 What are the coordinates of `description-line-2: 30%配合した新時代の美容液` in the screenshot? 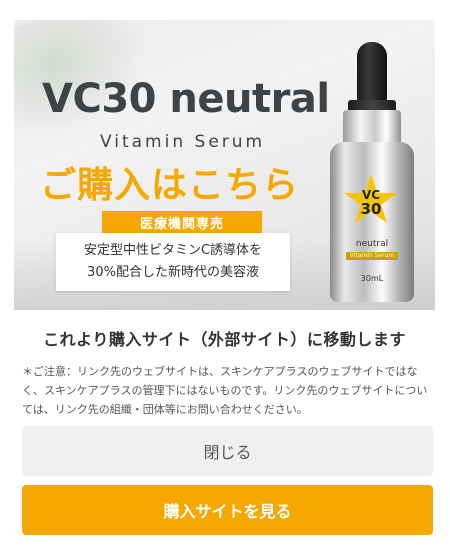 It's located at (173, 272).